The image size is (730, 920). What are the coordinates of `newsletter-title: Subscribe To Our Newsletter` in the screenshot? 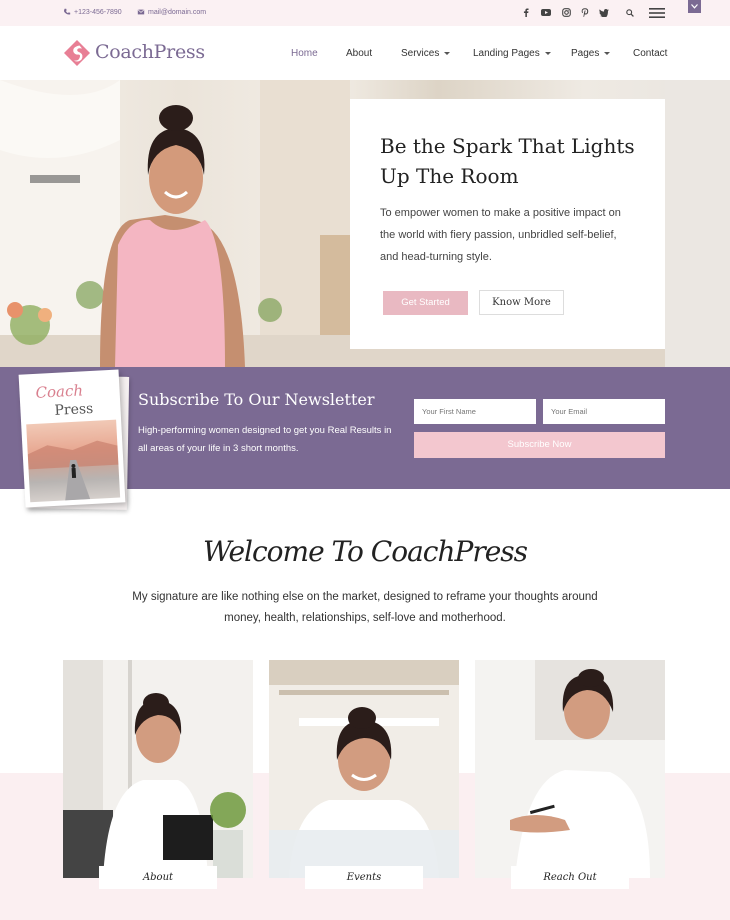 It's located at (256, 399).